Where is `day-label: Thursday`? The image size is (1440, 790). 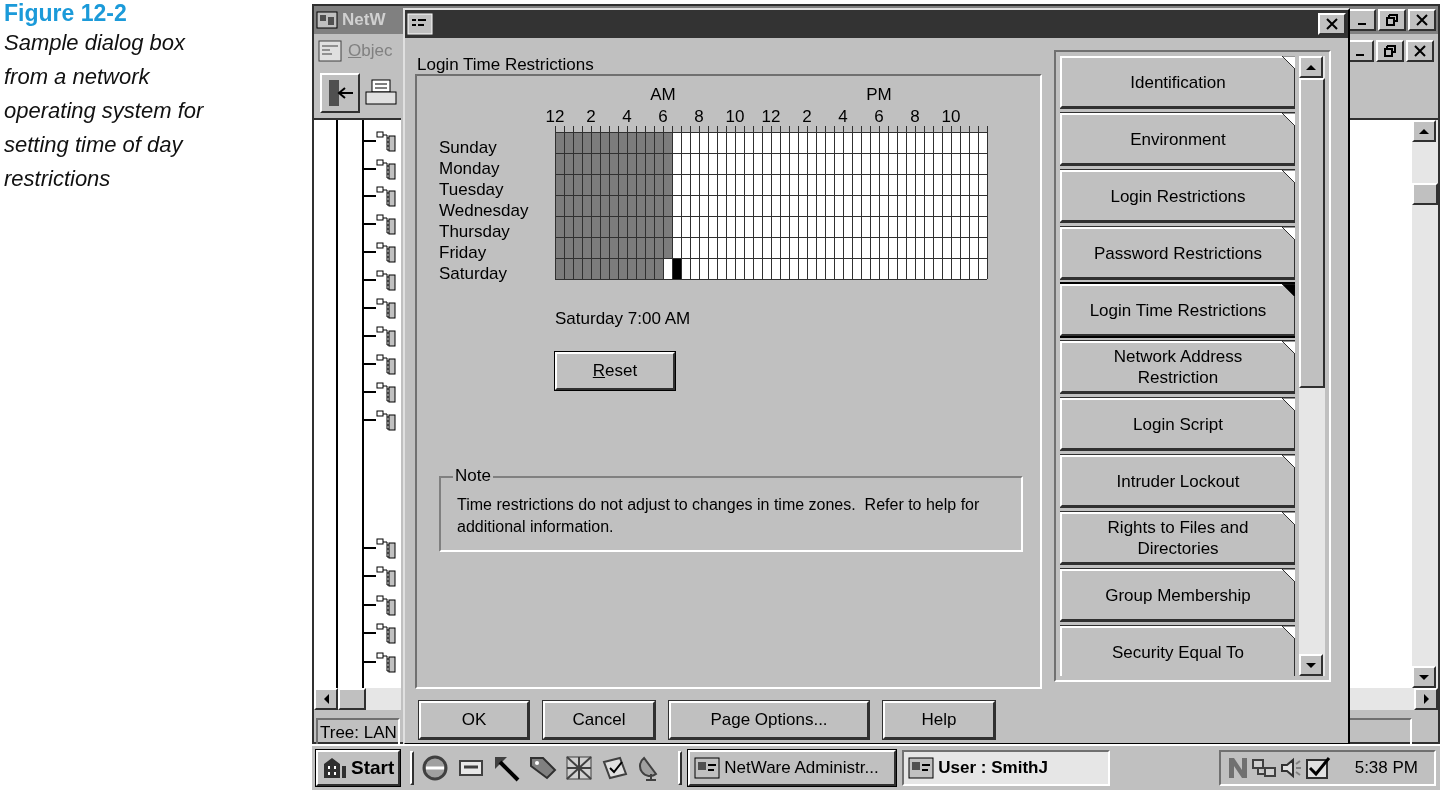 day-label: Thursday is located at coordinates (475, 231).